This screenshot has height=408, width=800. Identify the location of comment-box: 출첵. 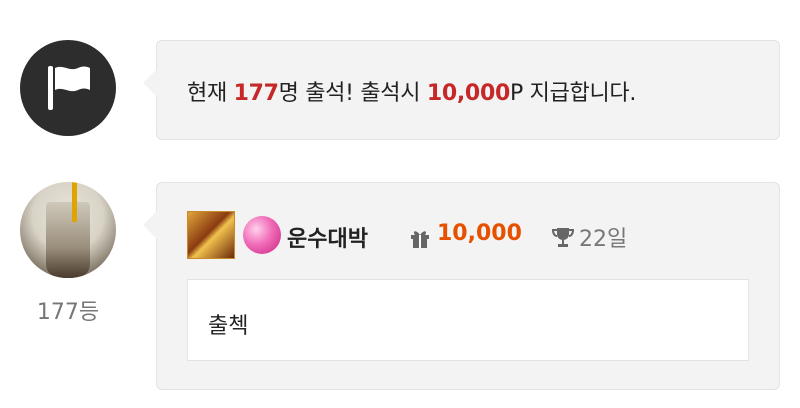
(468, 320).